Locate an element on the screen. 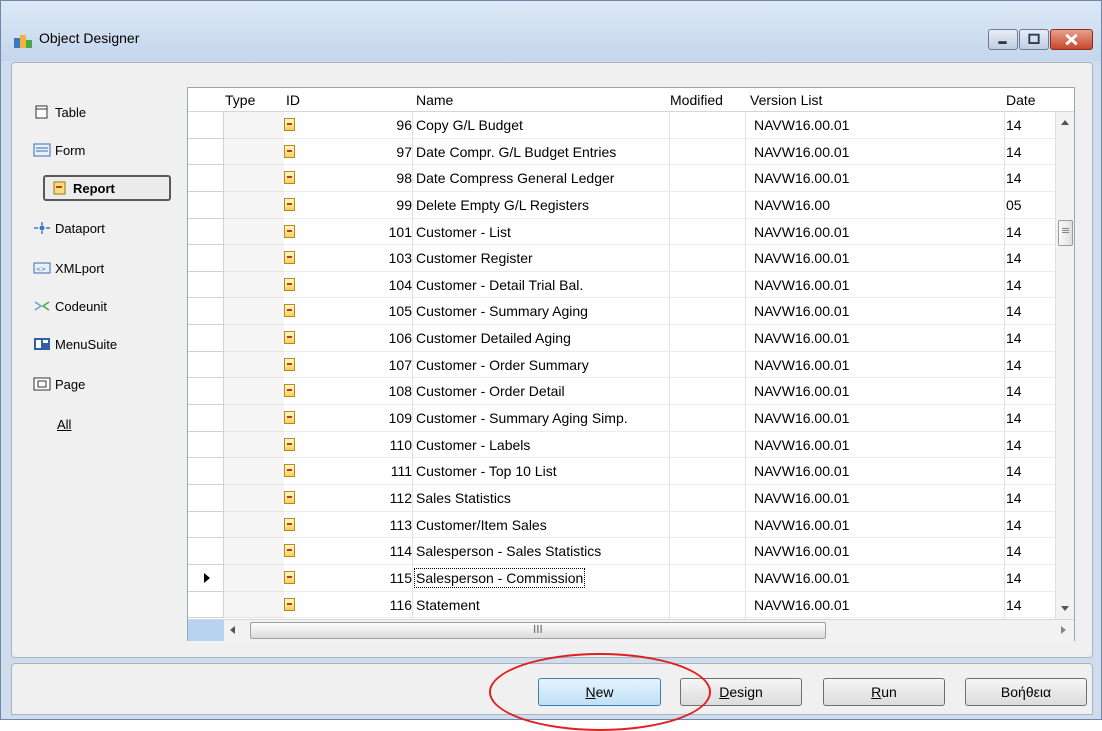 This screenshot has width=1102, height=731. name-cell: Date Compress General Ledger is located at coordinates (515, 178).